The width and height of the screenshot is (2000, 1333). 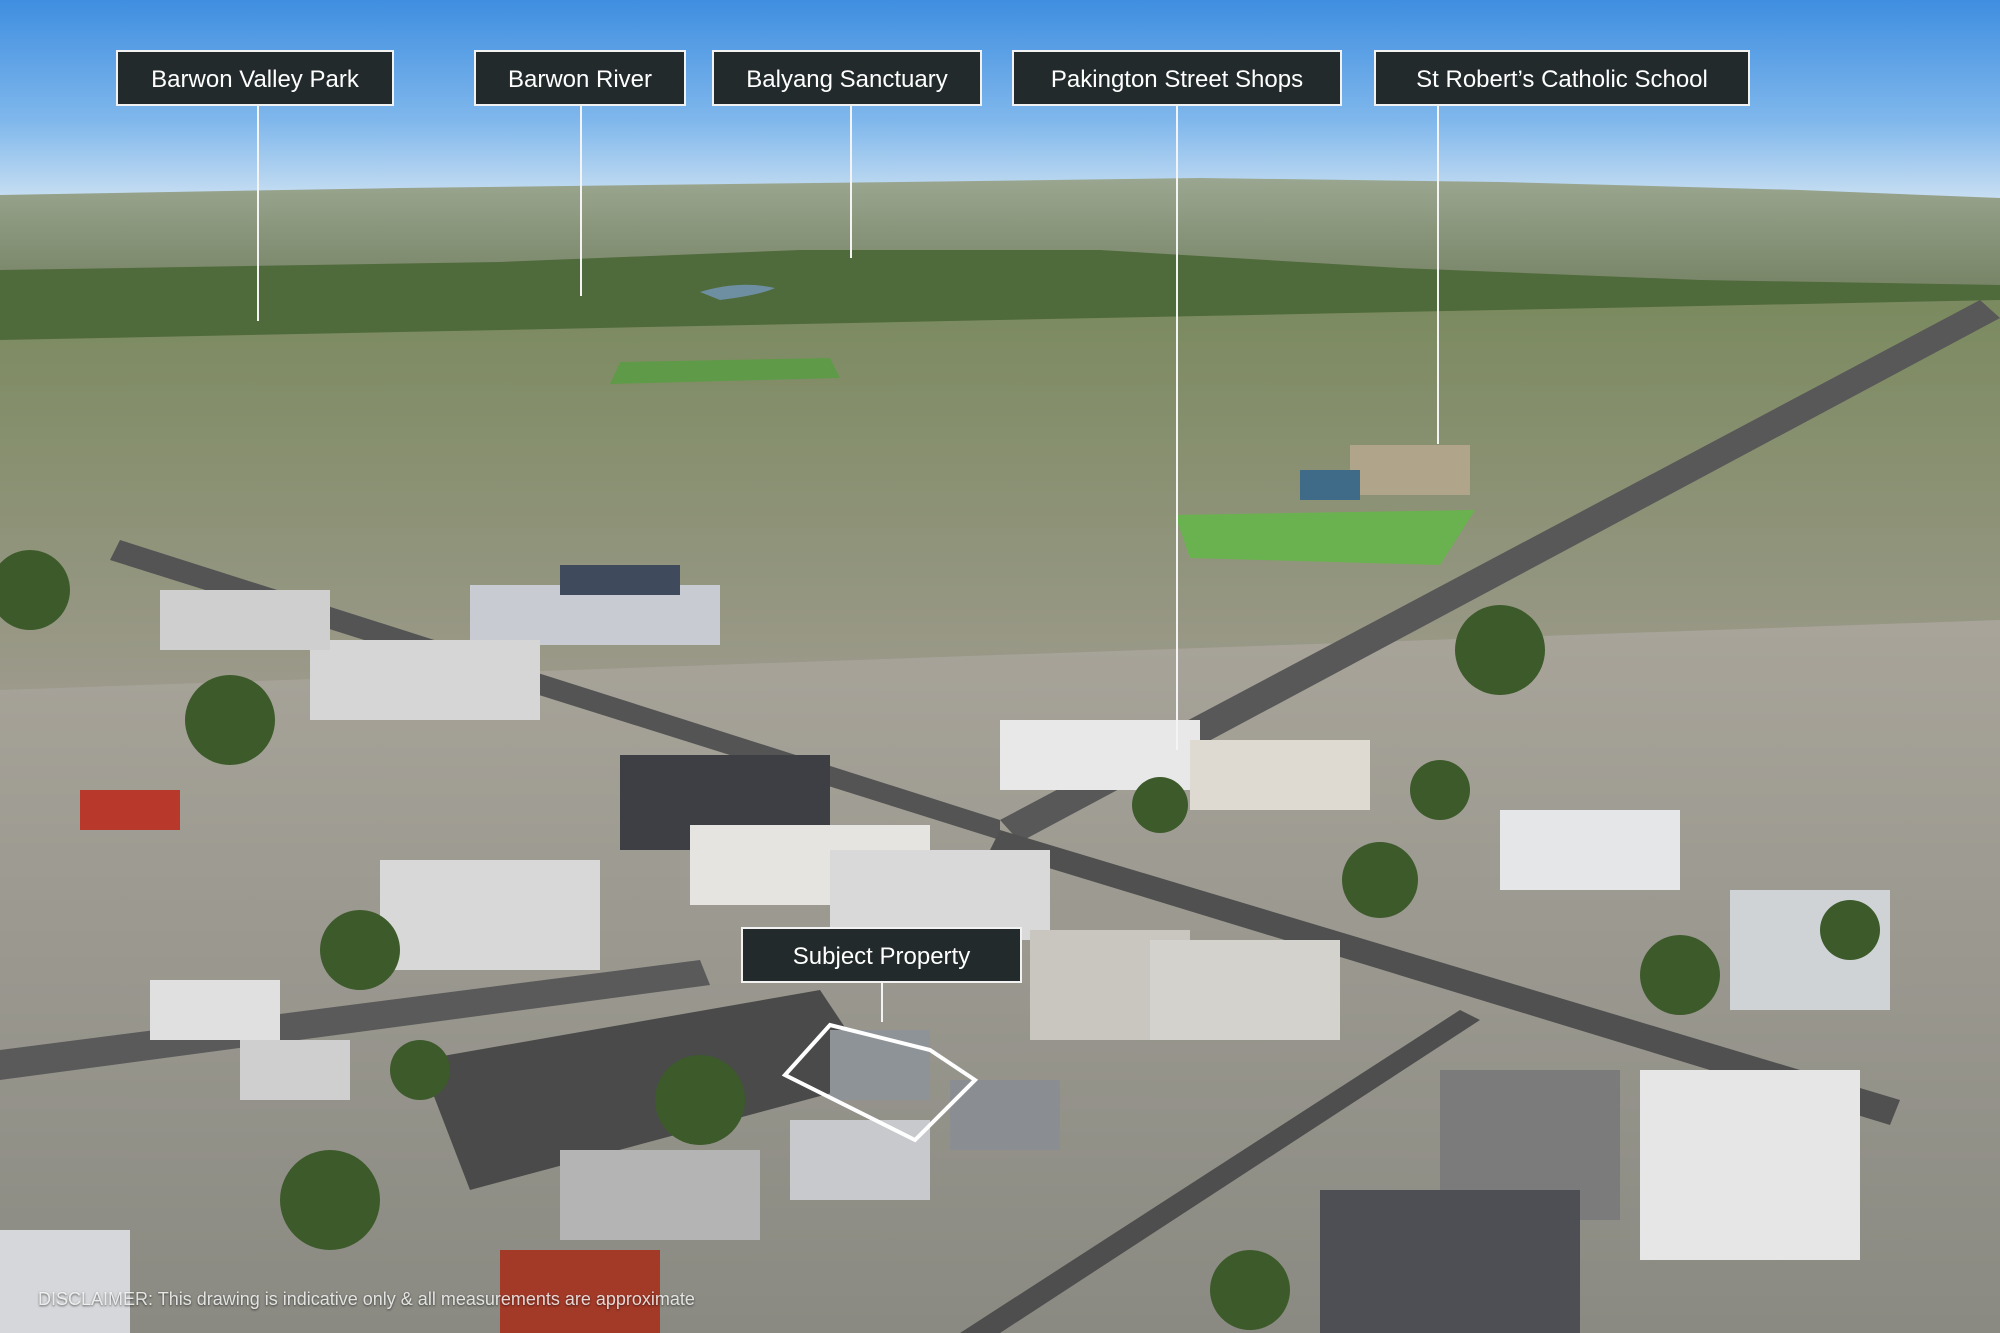 What do you see at coordinates (130, 810) in the screenshot?
I see `roof-red` at bounding box center [130, 810].